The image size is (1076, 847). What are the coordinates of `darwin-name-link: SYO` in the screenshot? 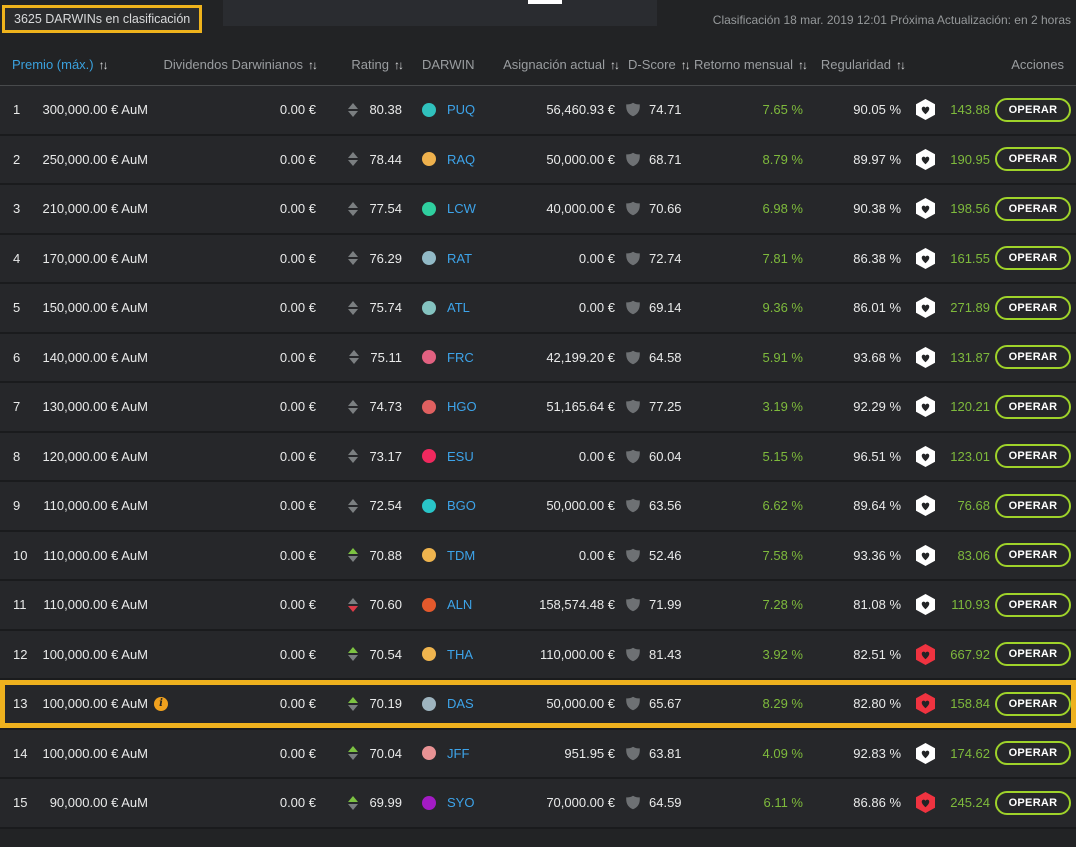 It's located at (460, 802).